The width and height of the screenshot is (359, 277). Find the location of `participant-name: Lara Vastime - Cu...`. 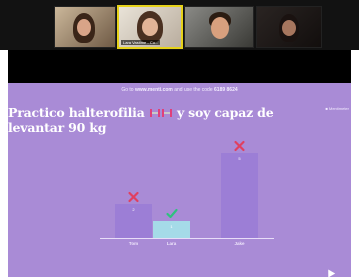

participant-name: Lara Vastime - Cu... is located at coordinates (141, 42).